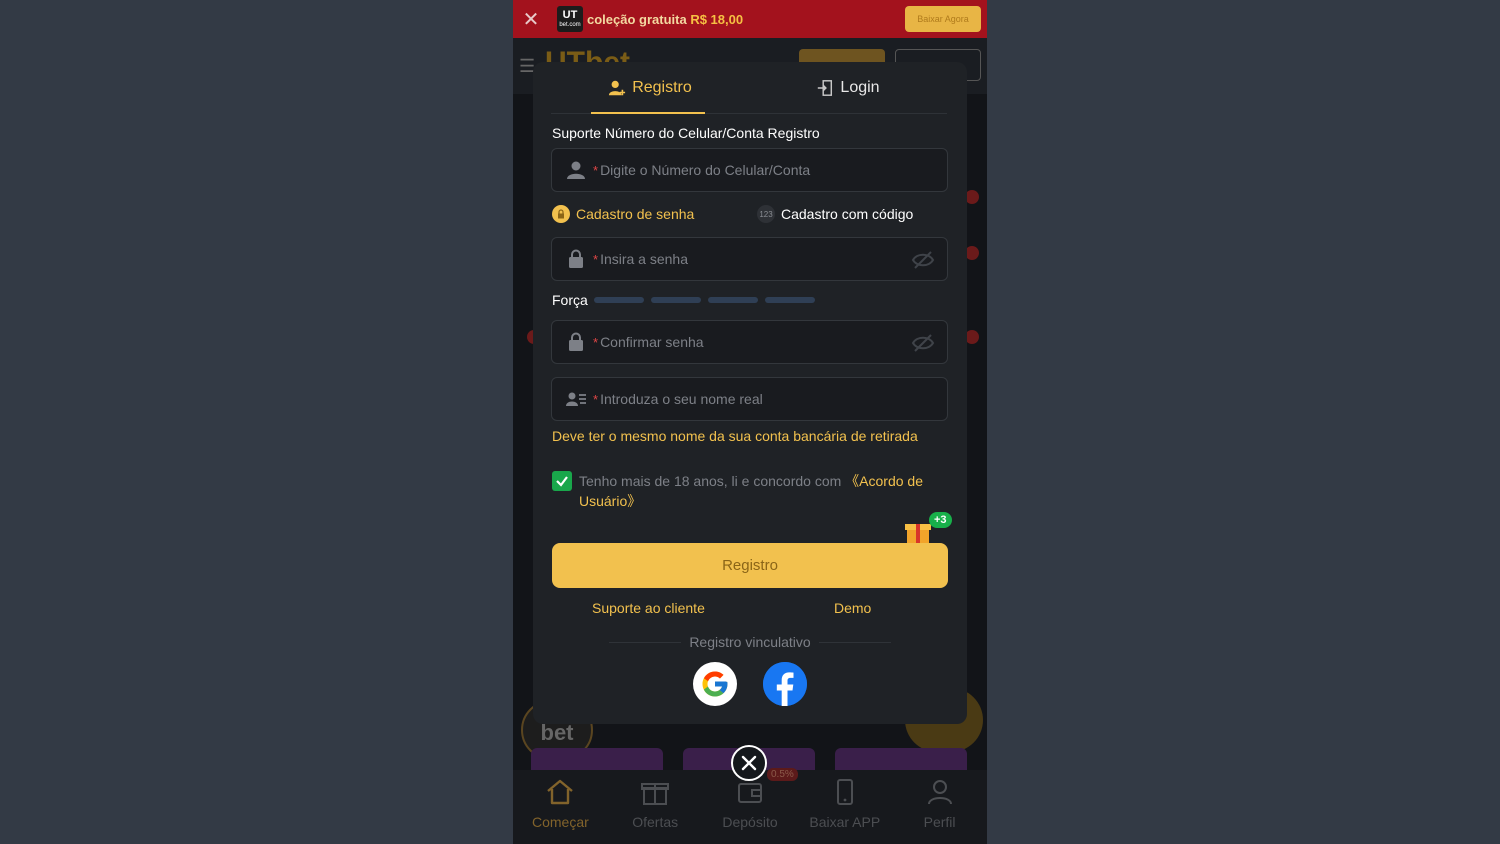 The width and height of the screenshot is (1500, 844). I want to click on tab-registro: Registro, so click(650, 88).